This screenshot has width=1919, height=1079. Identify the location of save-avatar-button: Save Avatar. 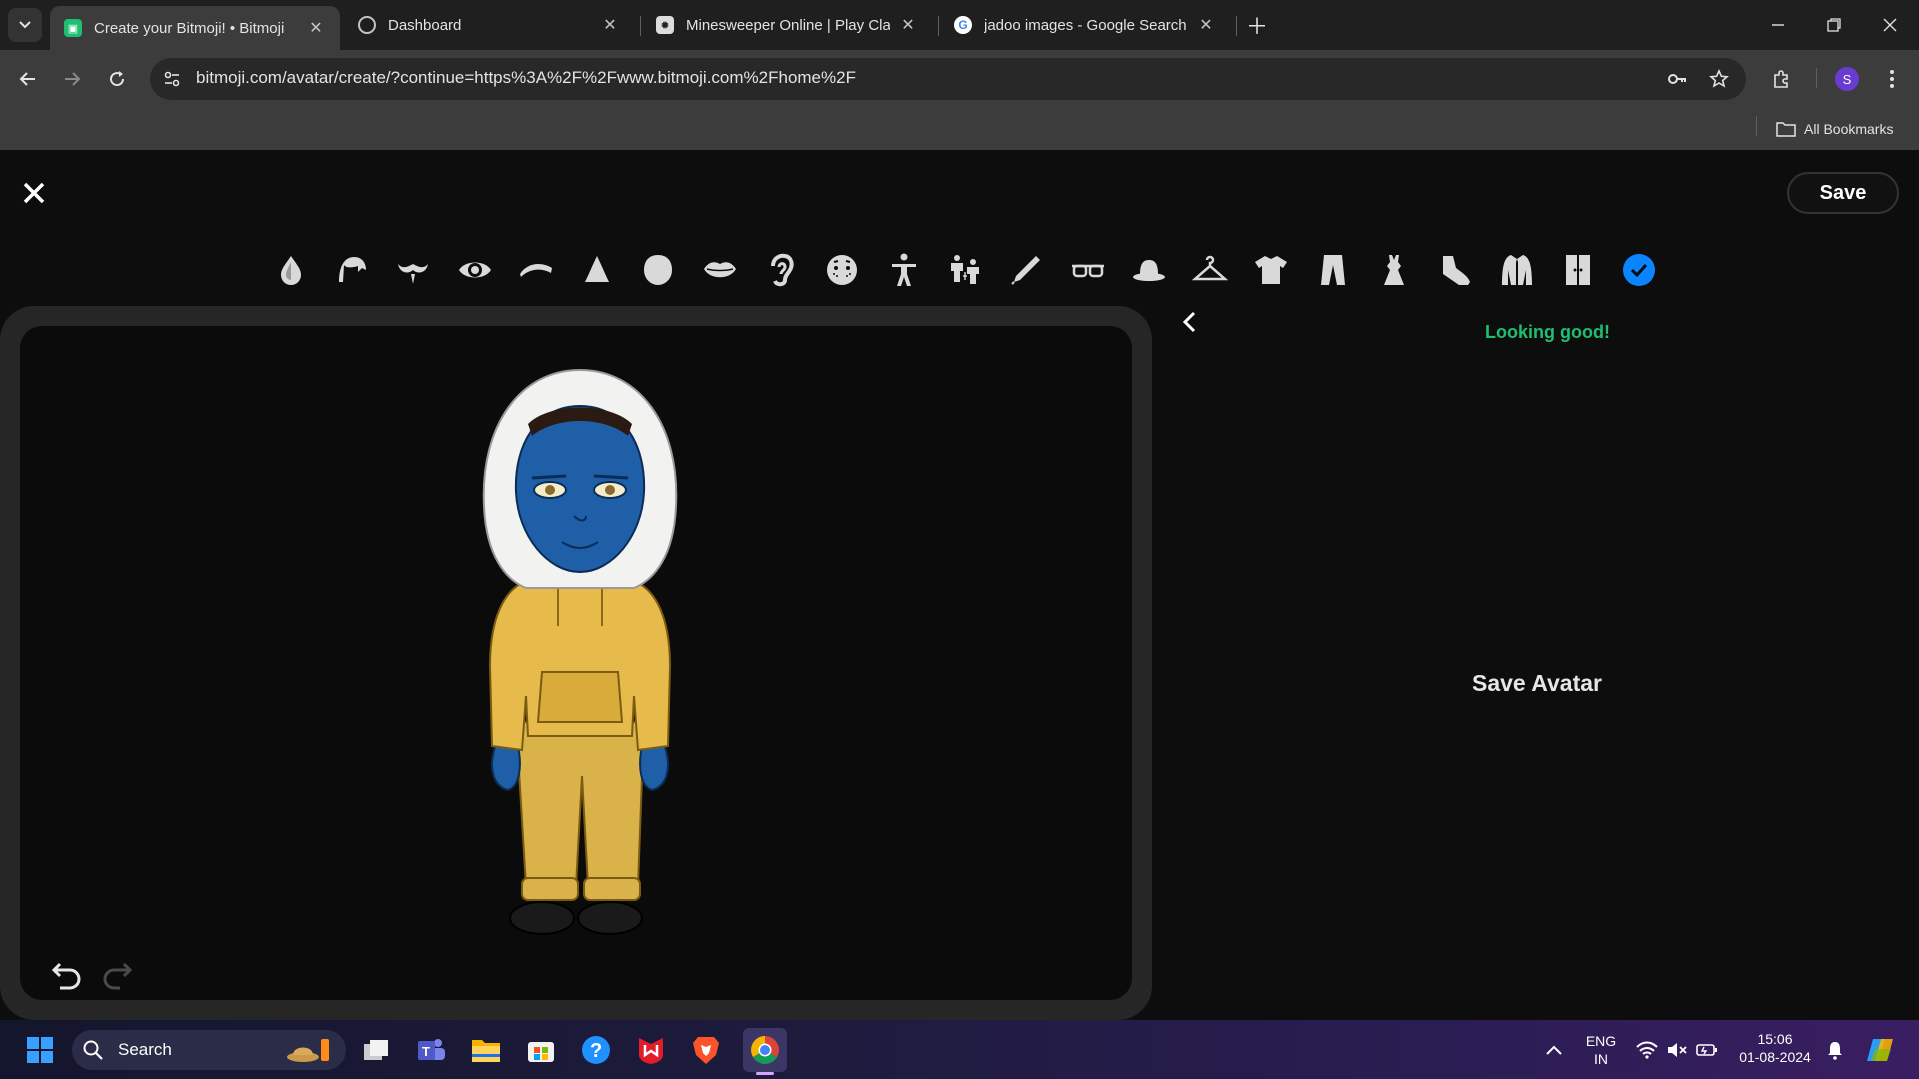
(1537, 683).